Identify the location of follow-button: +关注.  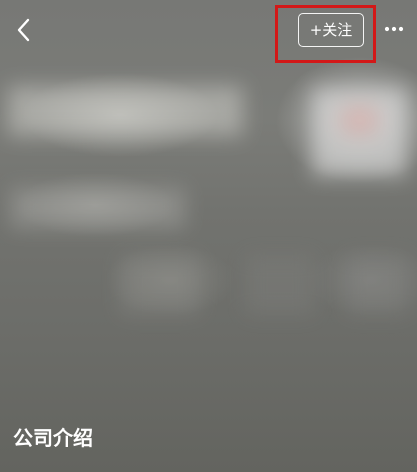
(331, 30).